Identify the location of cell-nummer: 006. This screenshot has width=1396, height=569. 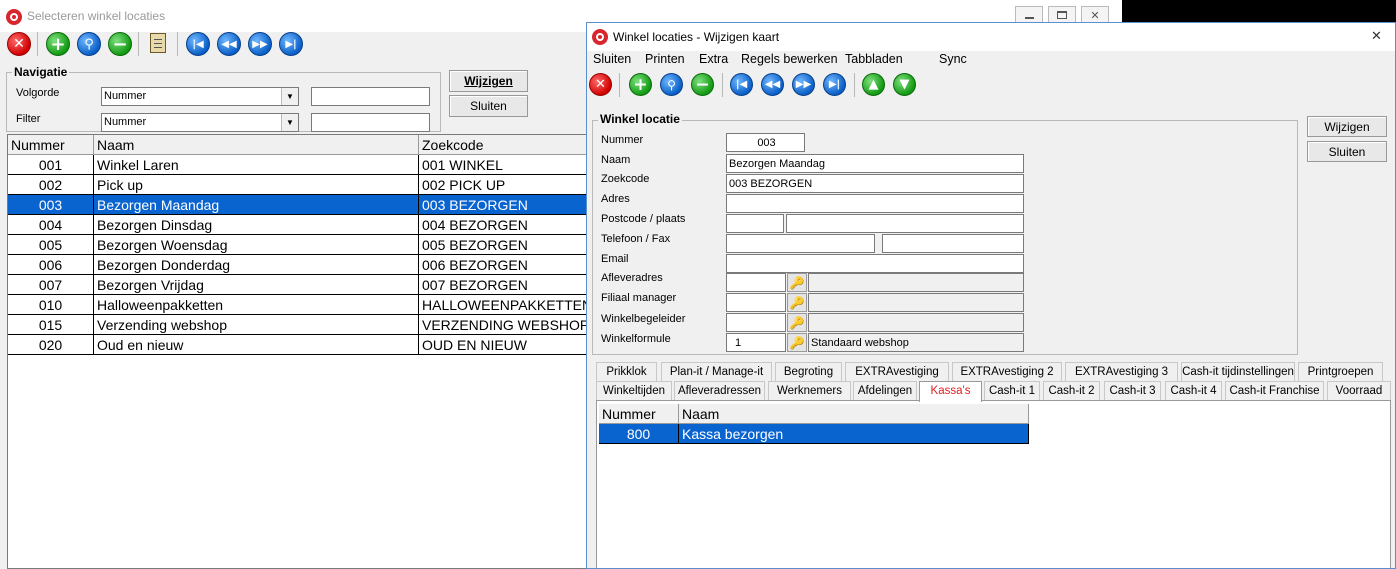
(51, 265).